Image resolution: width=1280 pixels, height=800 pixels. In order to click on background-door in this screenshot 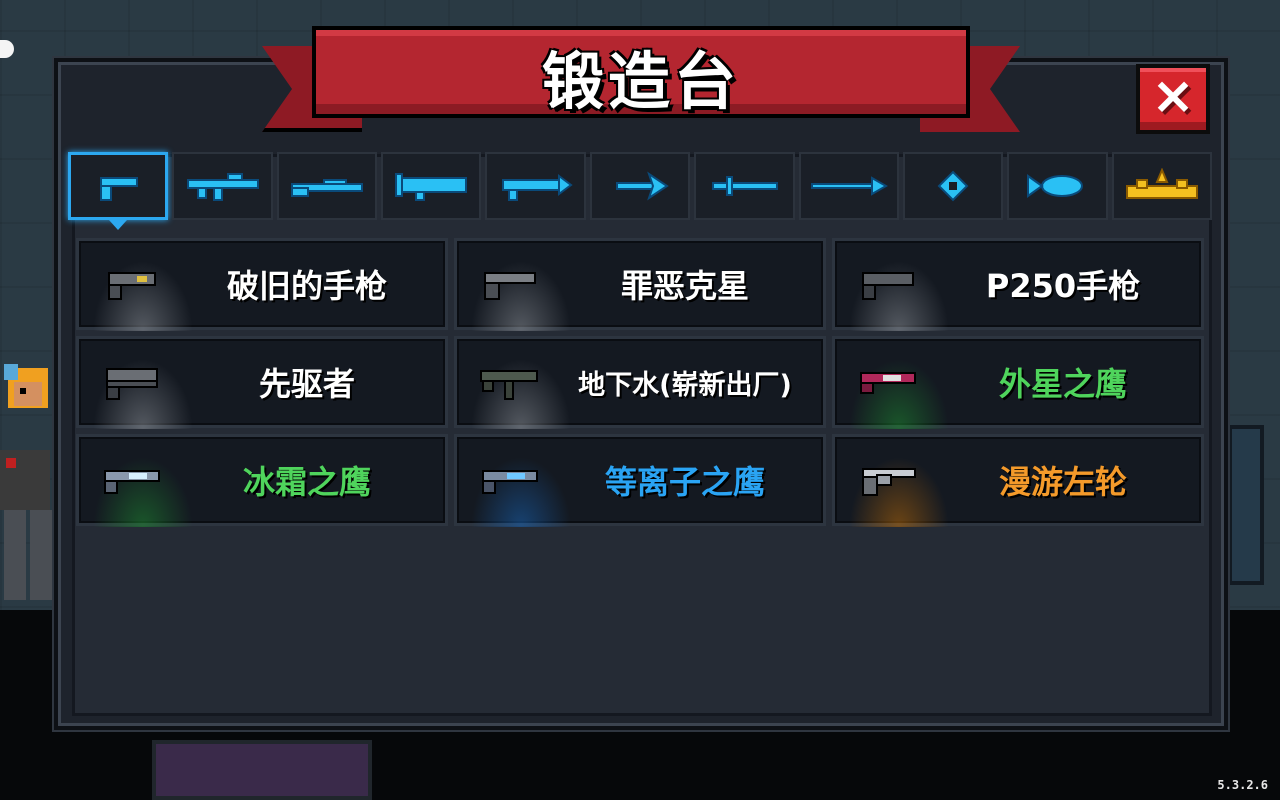, I will do `click(1246, 505)`.